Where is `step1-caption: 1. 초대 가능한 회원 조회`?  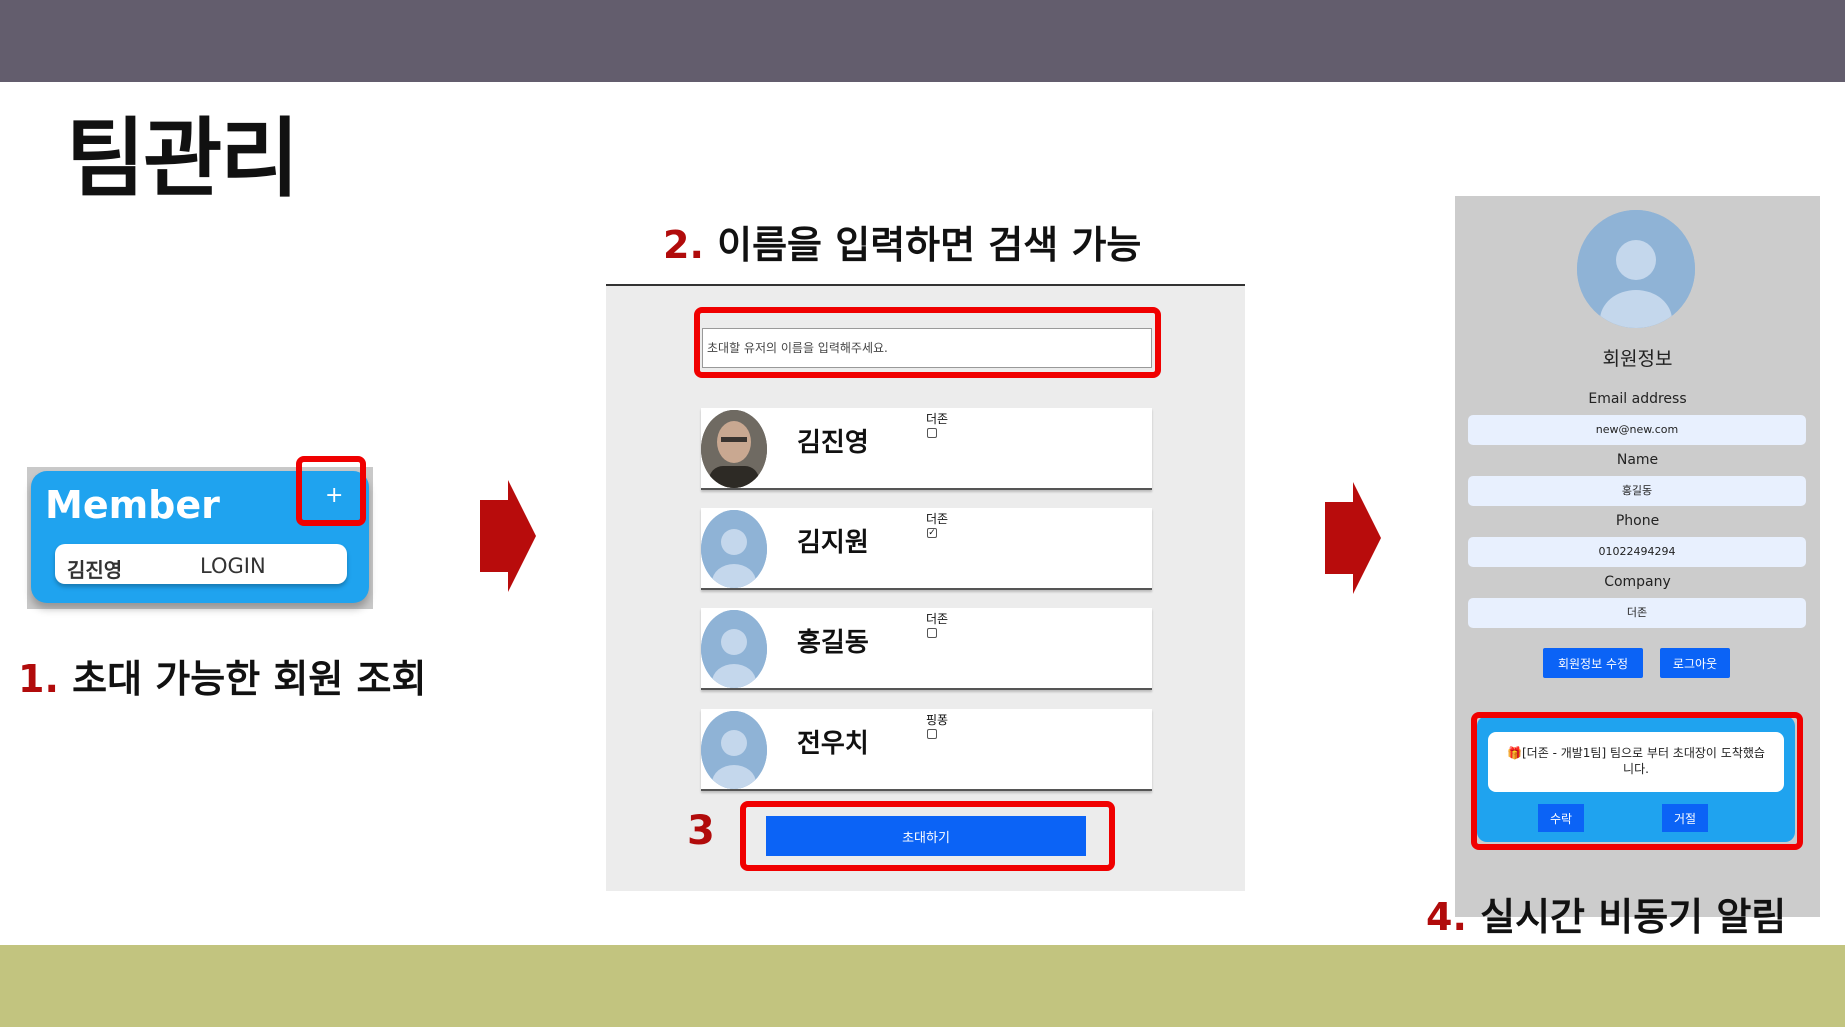
step1-caption: 1. 초대 가능한 회원 조회 is located at coordinates (222, 675).